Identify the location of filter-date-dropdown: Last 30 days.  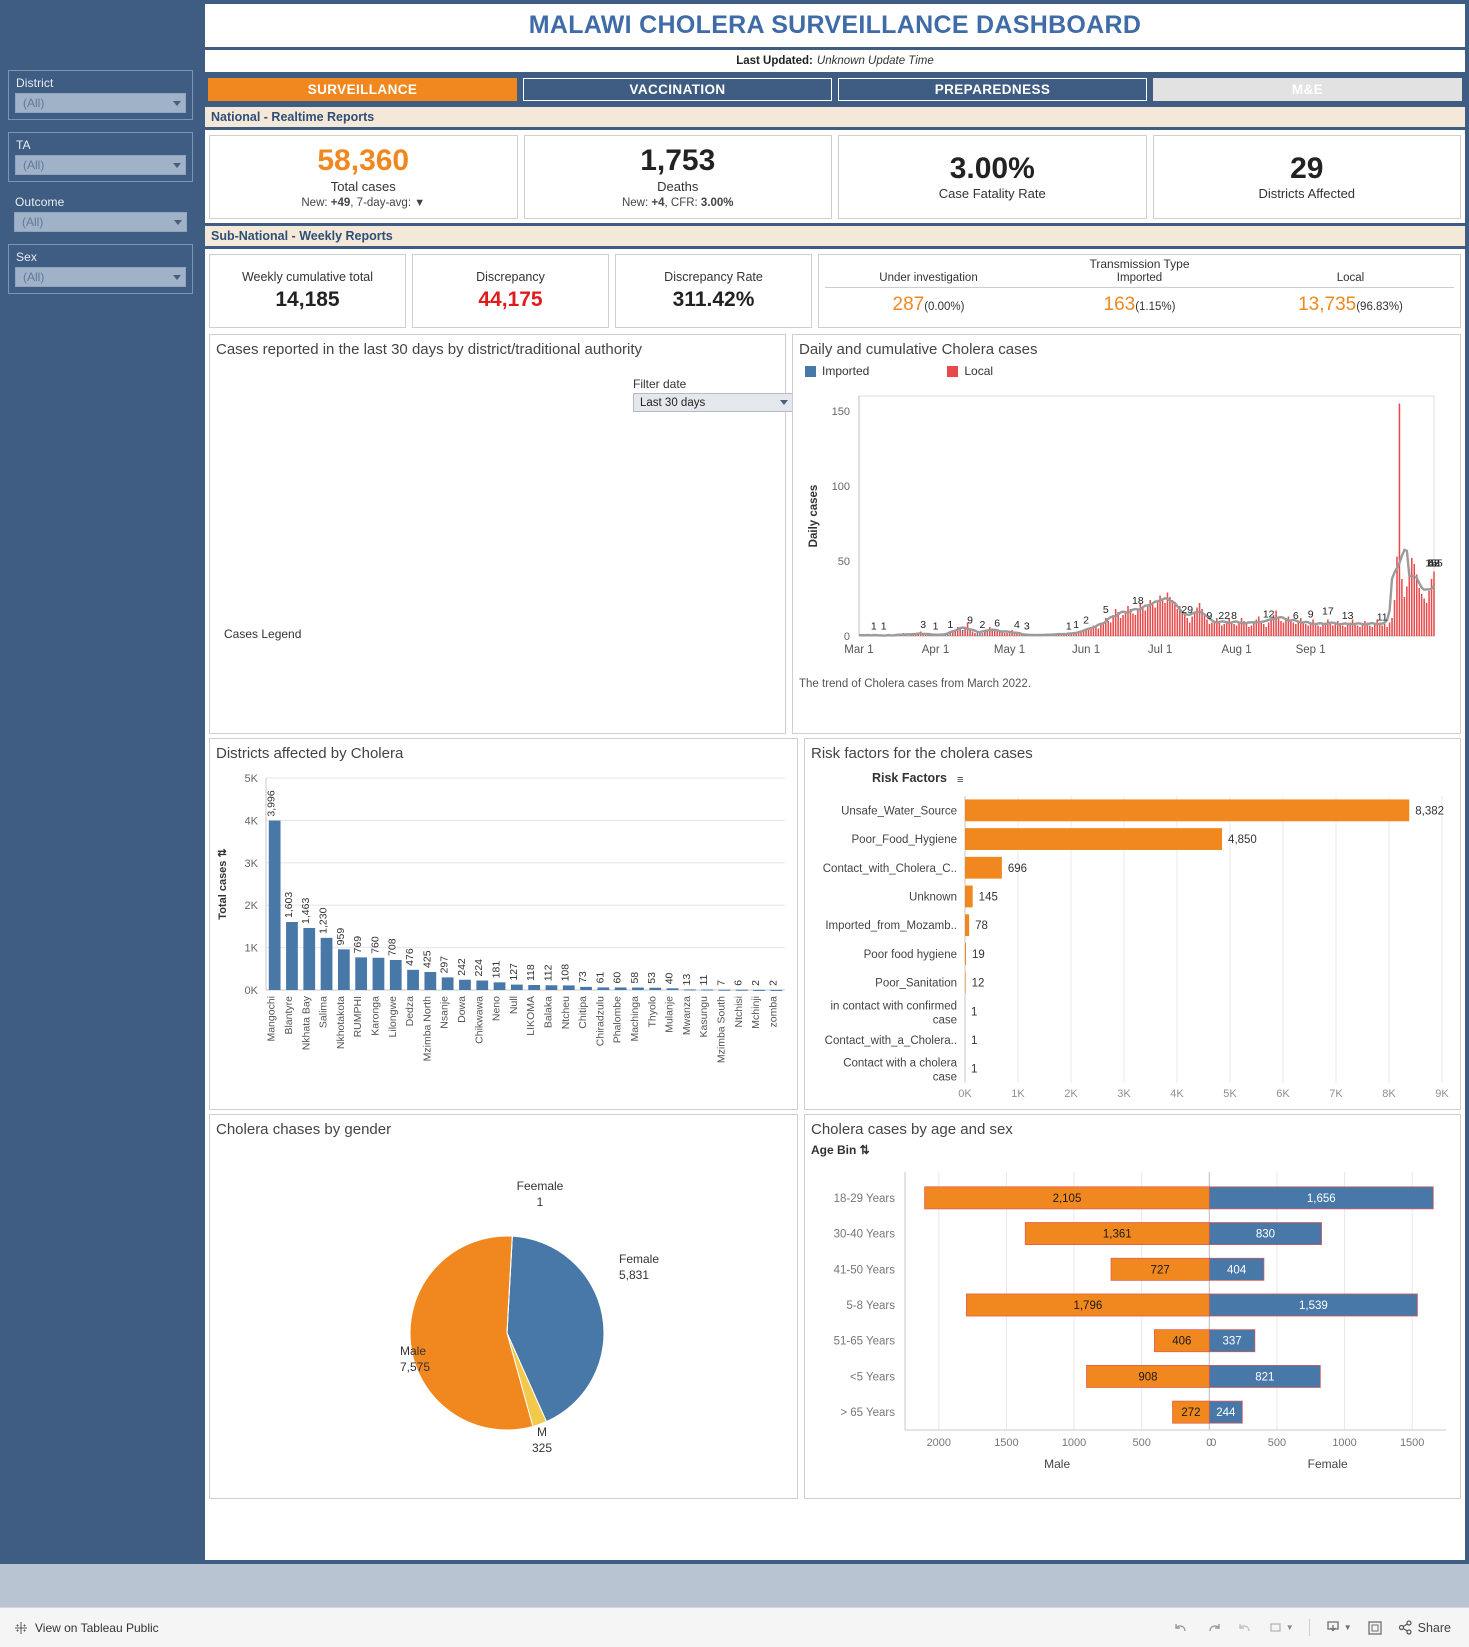
(713, 402).